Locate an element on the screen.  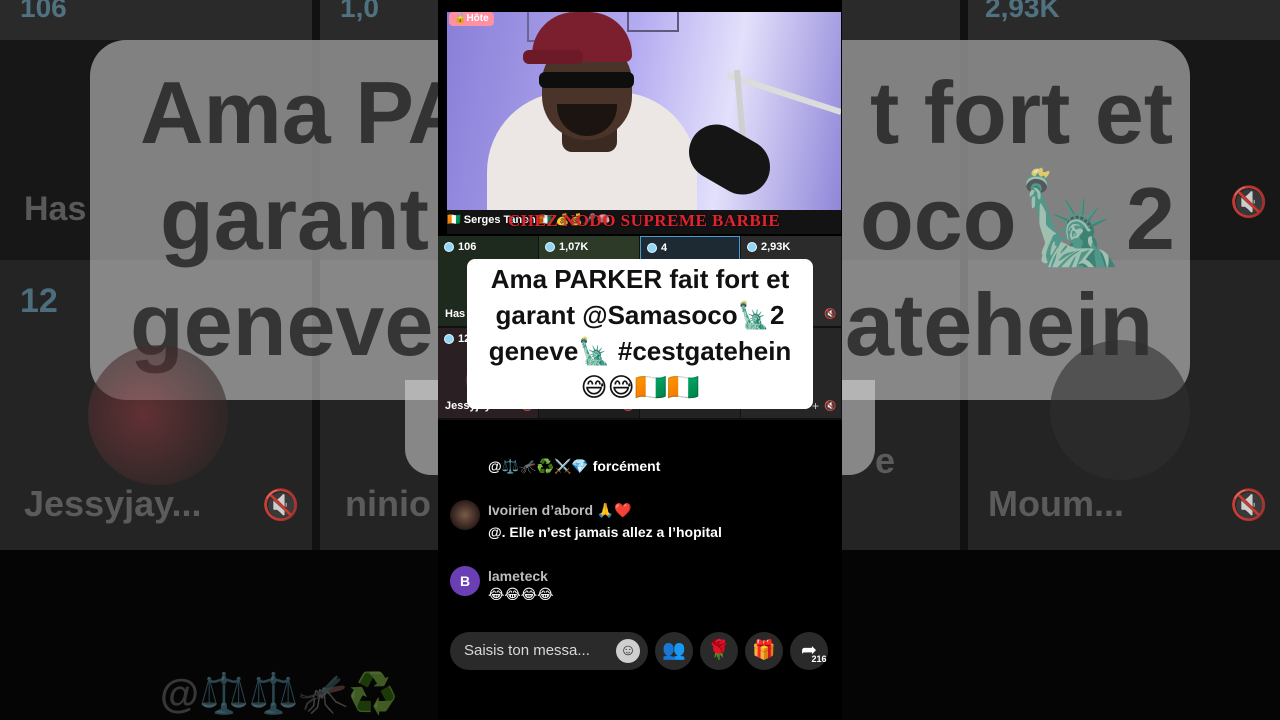
host-sunglasses is located at coordinates (586, 80).